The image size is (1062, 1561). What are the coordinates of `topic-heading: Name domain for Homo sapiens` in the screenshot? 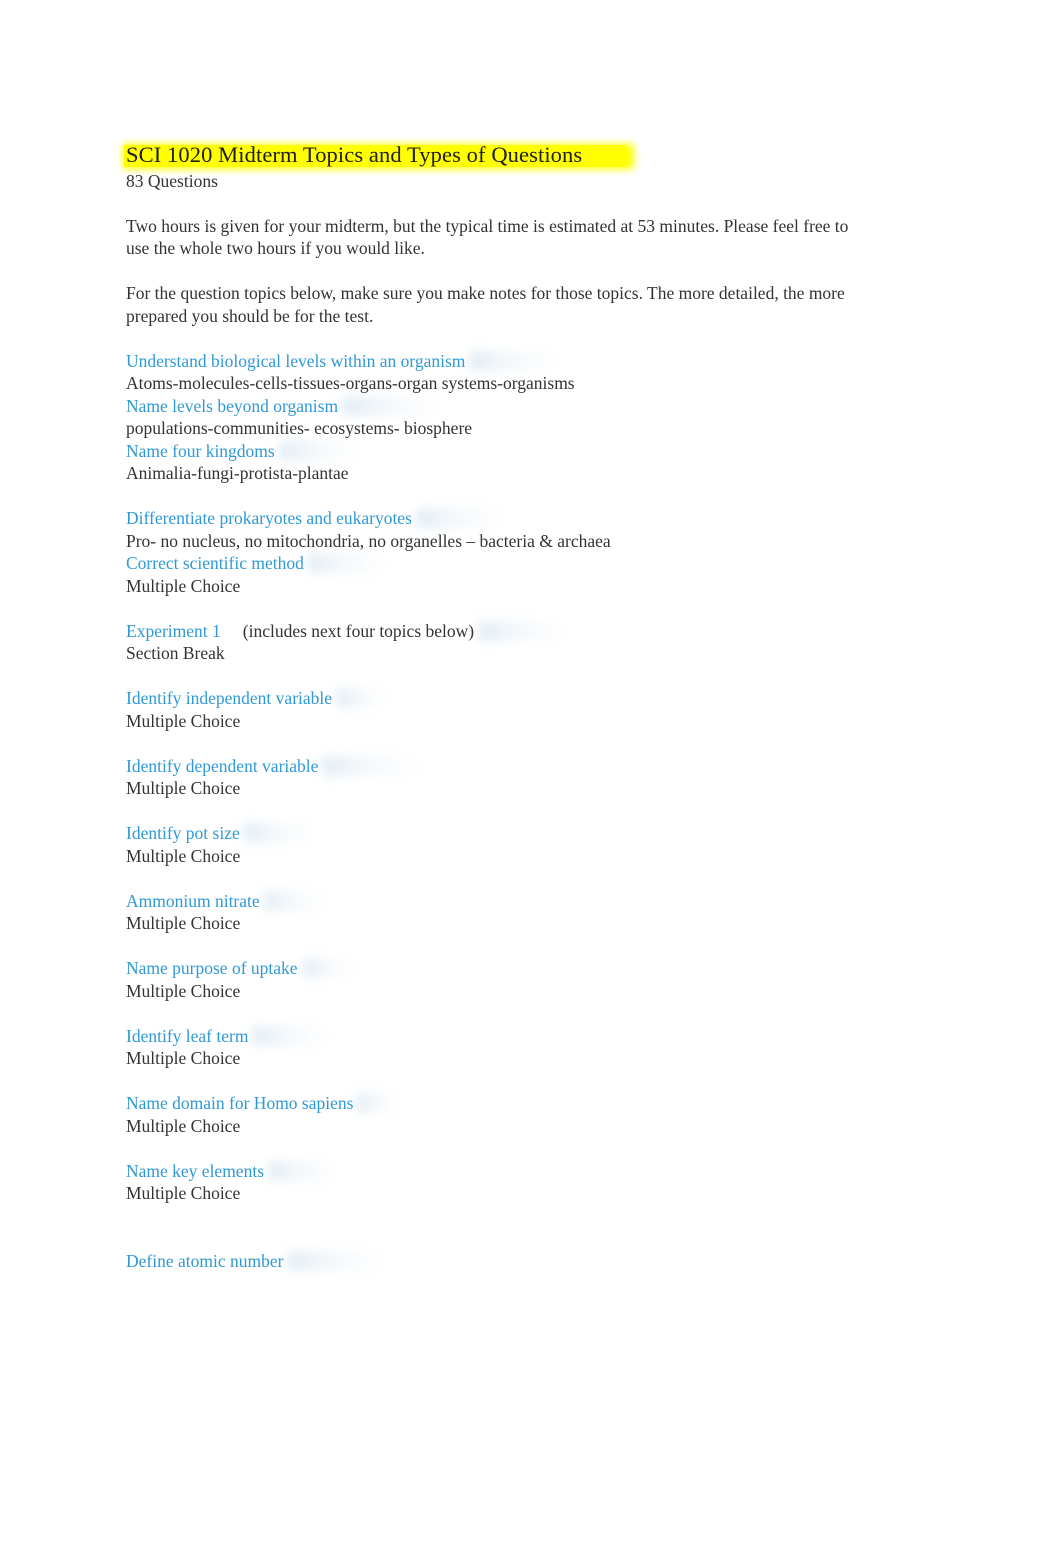 It's located at (262, 1103).